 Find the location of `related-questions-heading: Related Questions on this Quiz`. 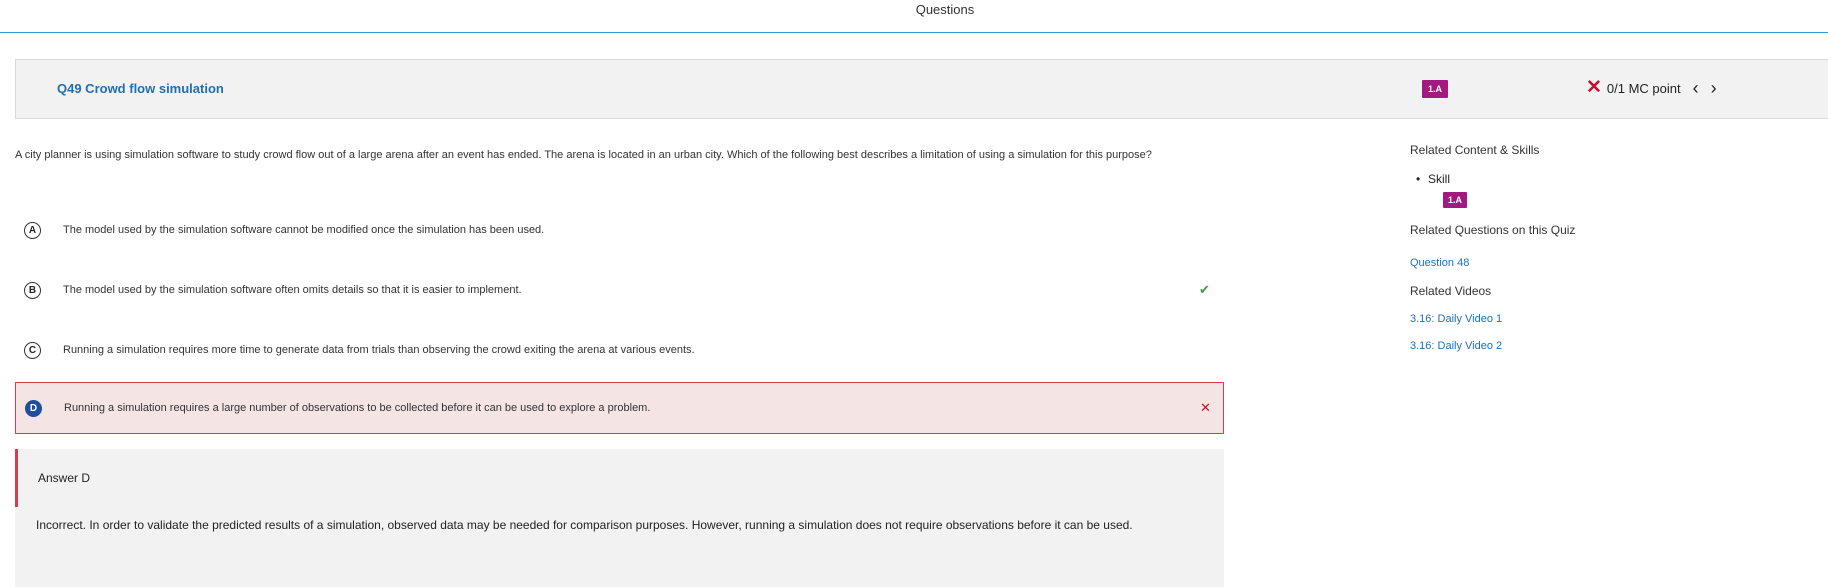

related-questions-heading: Related Questions on this Quiz is located at coordinates (1493, 230).